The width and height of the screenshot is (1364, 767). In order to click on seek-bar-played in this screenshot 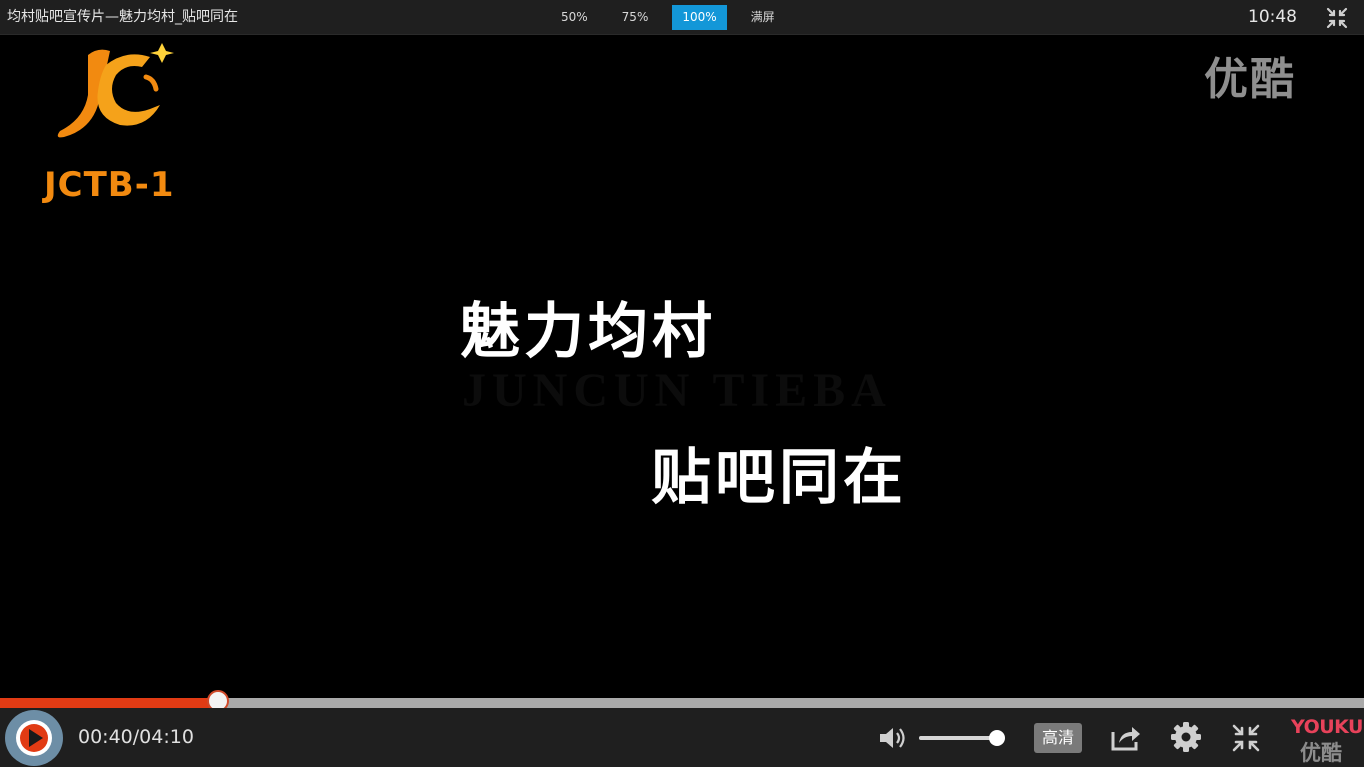, I will do `click(109, 703)`.